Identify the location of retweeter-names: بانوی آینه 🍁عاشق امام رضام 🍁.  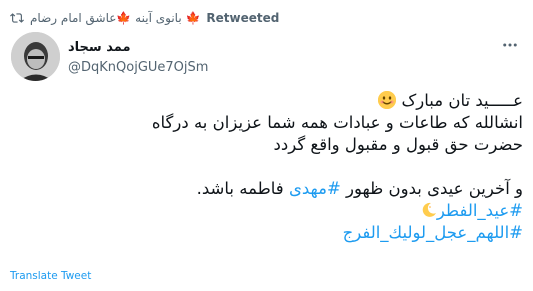
(115, 18).